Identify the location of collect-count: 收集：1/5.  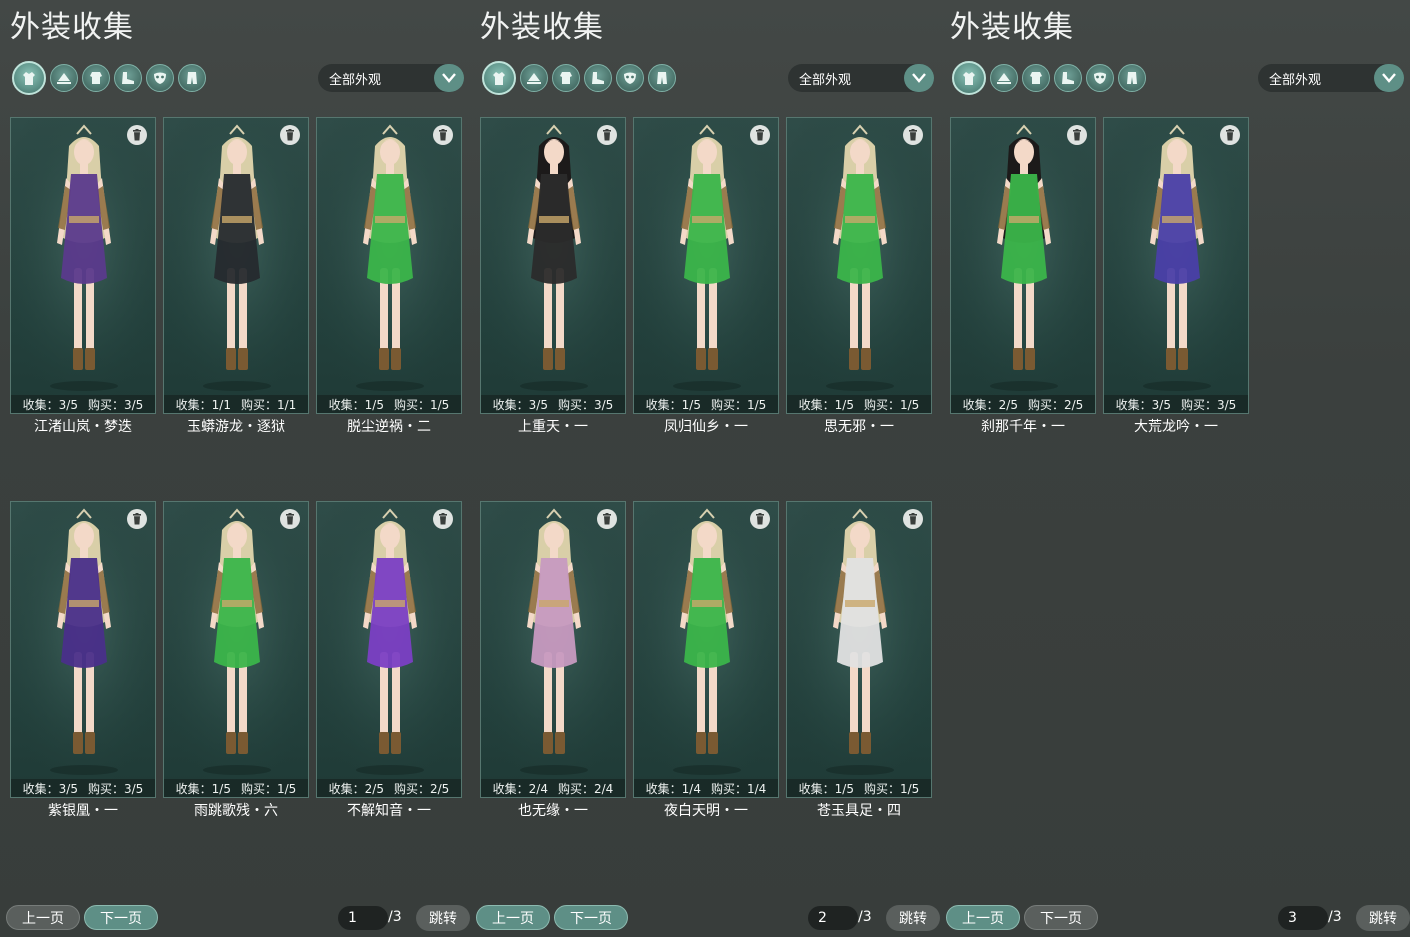
(826, 404).